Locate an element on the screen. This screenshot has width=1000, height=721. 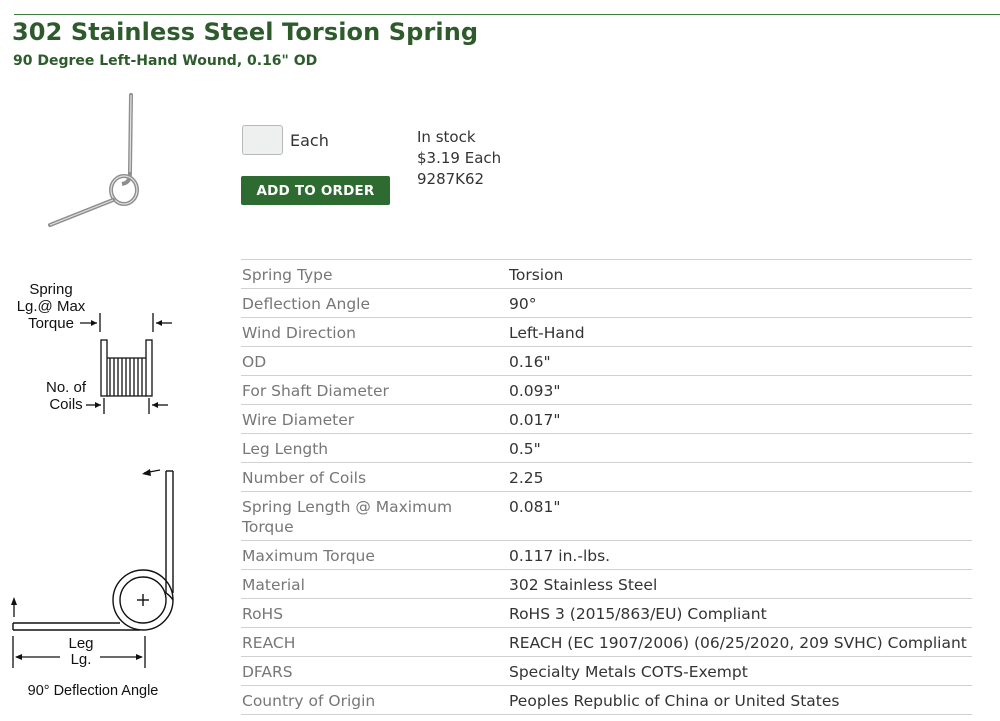
diagram-spring-length-label-3: Torque is located at coordinates (51, 323).